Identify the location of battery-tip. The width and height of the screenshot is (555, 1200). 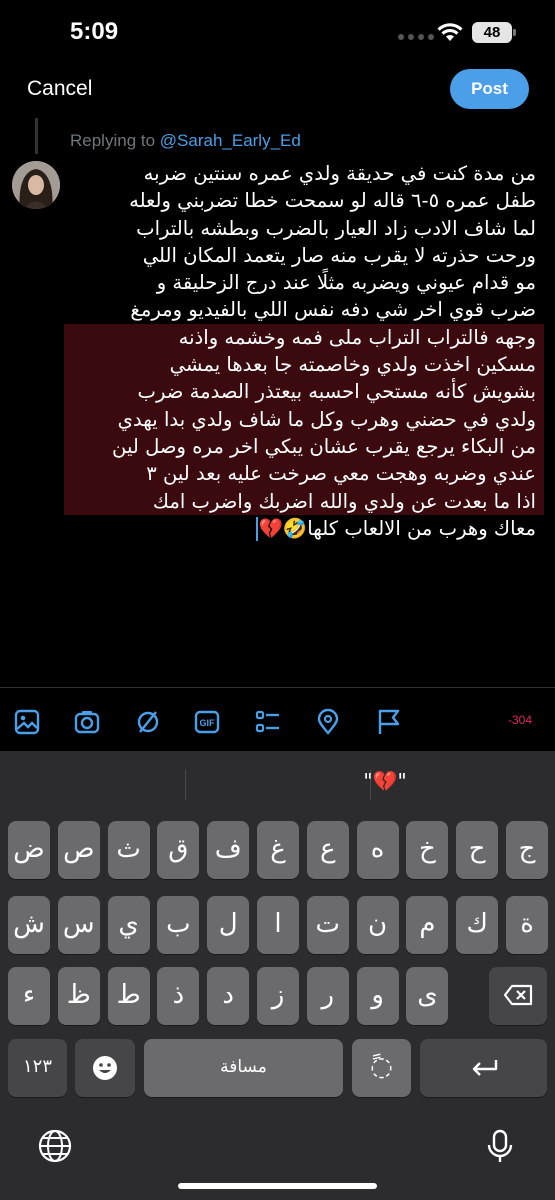
(514, 32).